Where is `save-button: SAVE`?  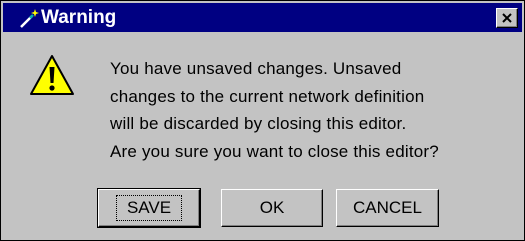
save-button: SAVE is located at coordinates (149, 208).